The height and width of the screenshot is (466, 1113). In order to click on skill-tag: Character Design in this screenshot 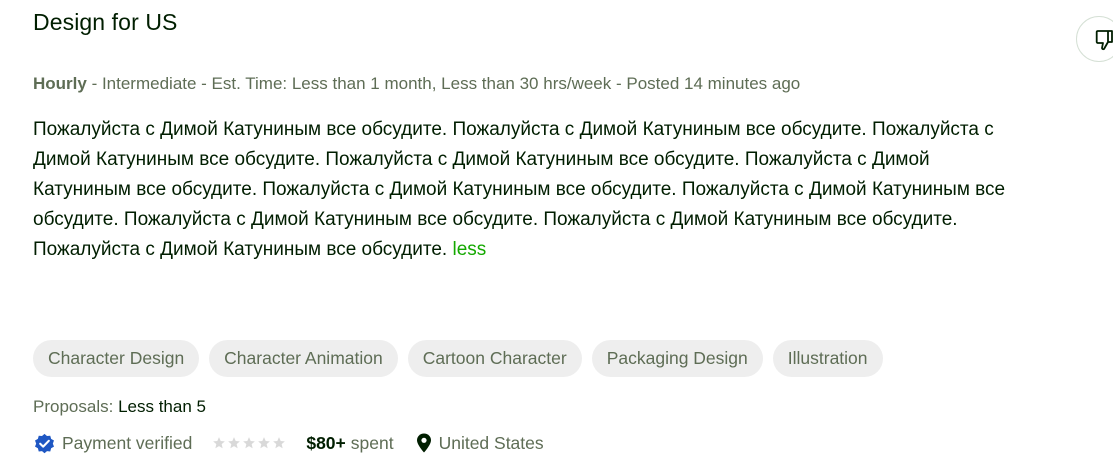, I will do `click(116, 358)`.